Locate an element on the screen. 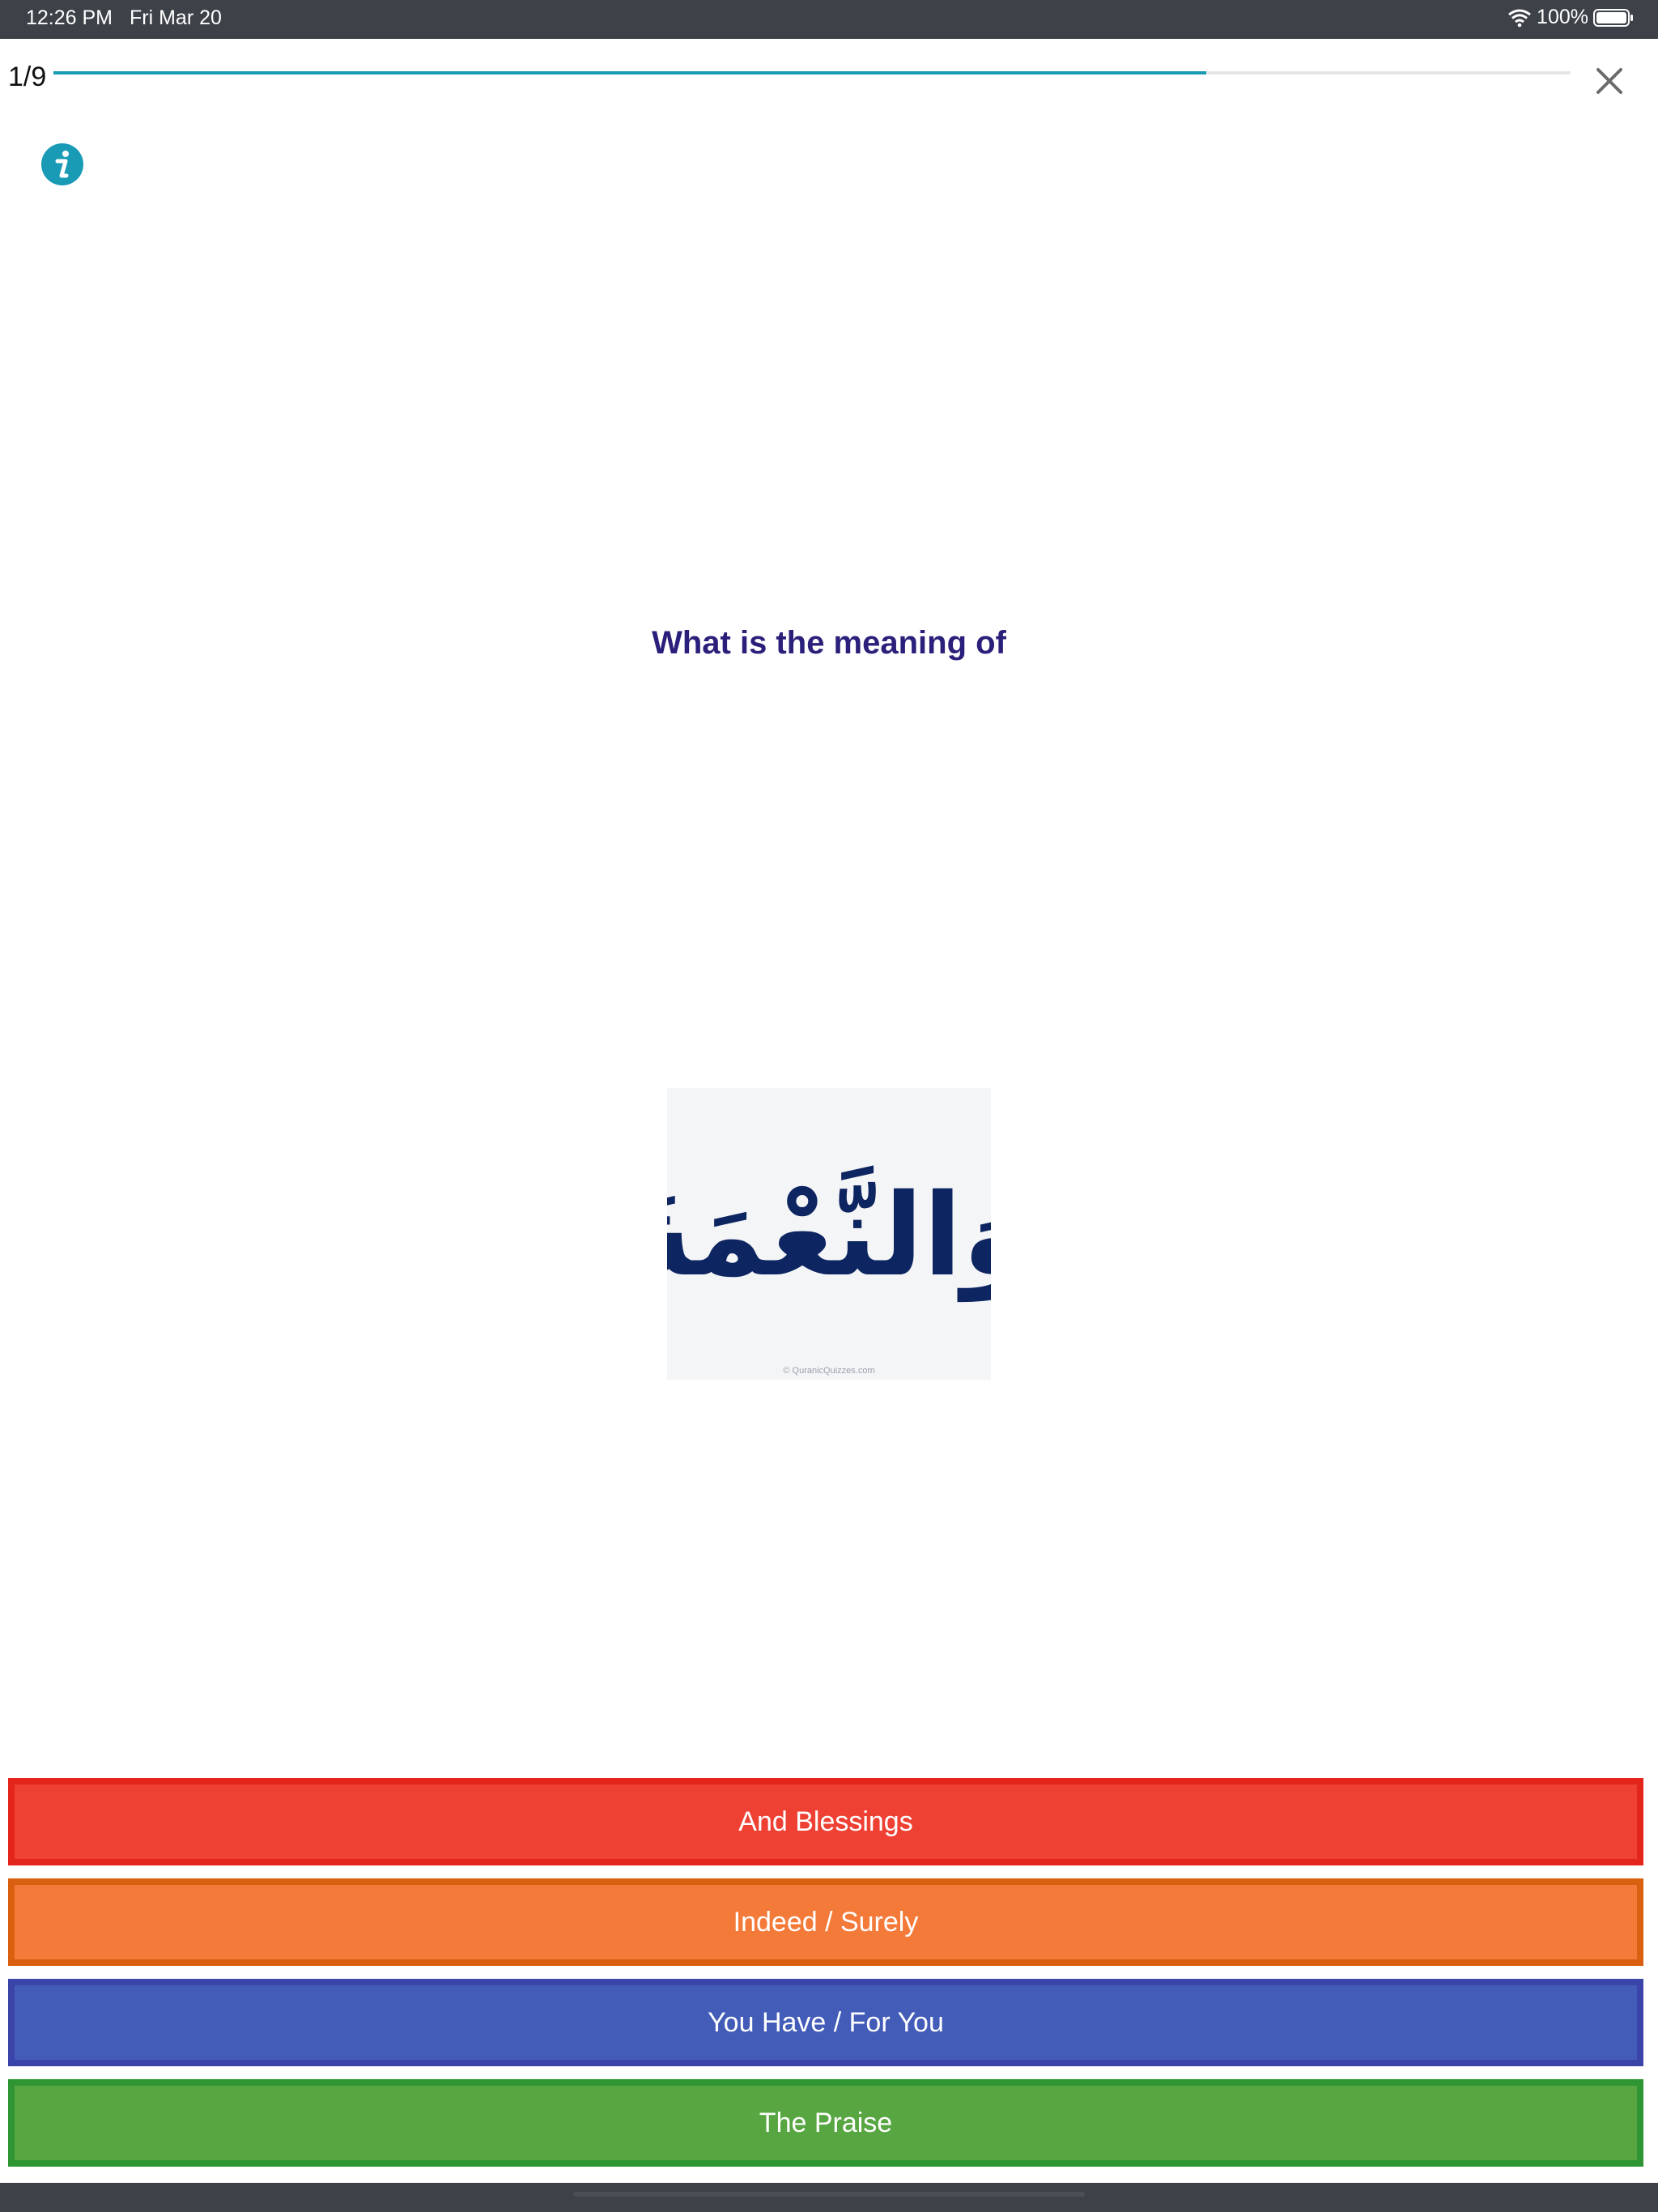 Image resolution: width=1658 pixels, height=2212 pixels. arabic-word-image: وَالنَّعْمَةَ © QuranicQuizzes.com is located at coordinates (829, 1234).